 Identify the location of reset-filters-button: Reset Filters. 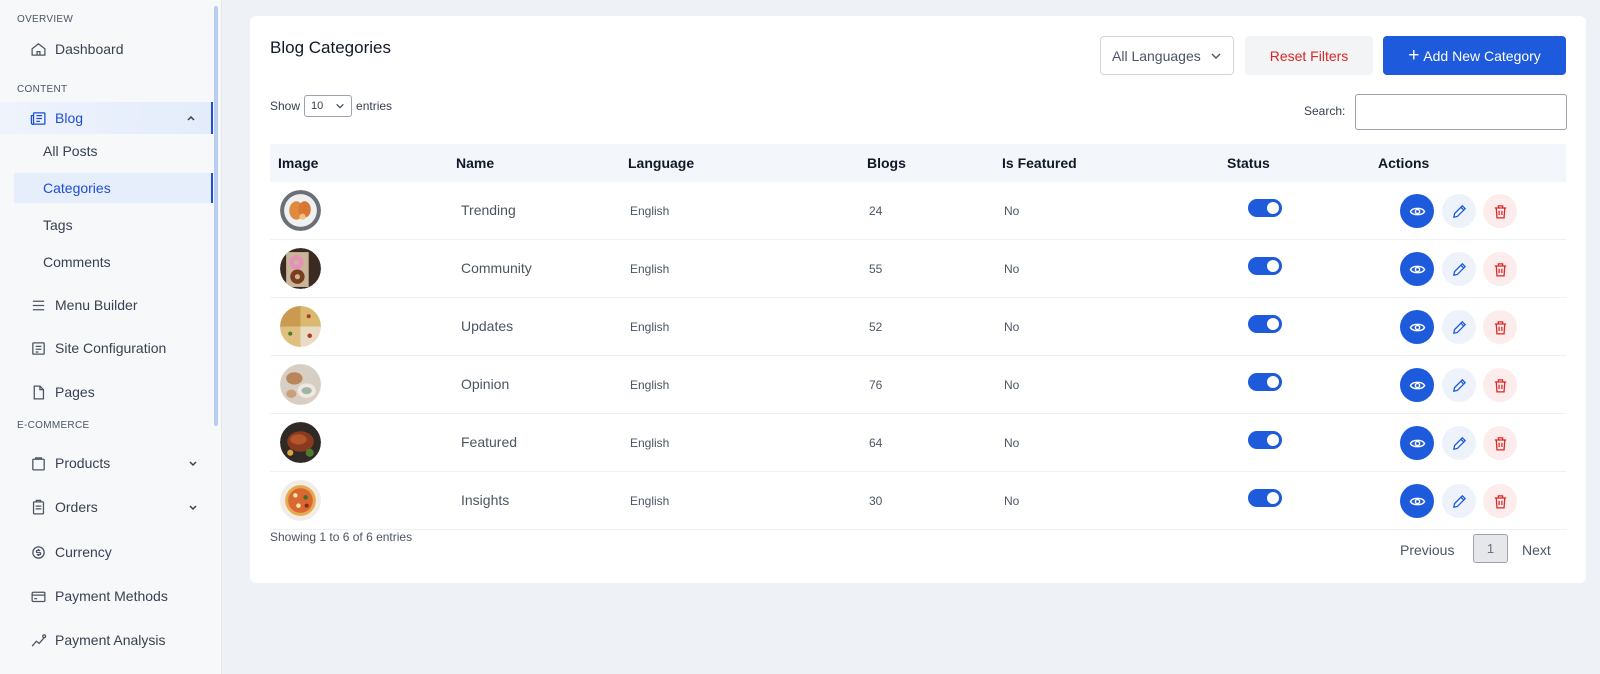
(1309, 55).